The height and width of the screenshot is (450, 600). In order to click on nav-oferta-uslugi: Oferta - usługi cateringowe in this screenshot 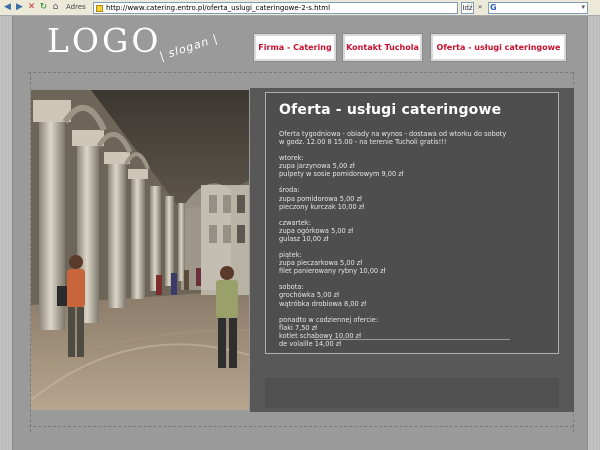, I will do `click(498, 47)`.